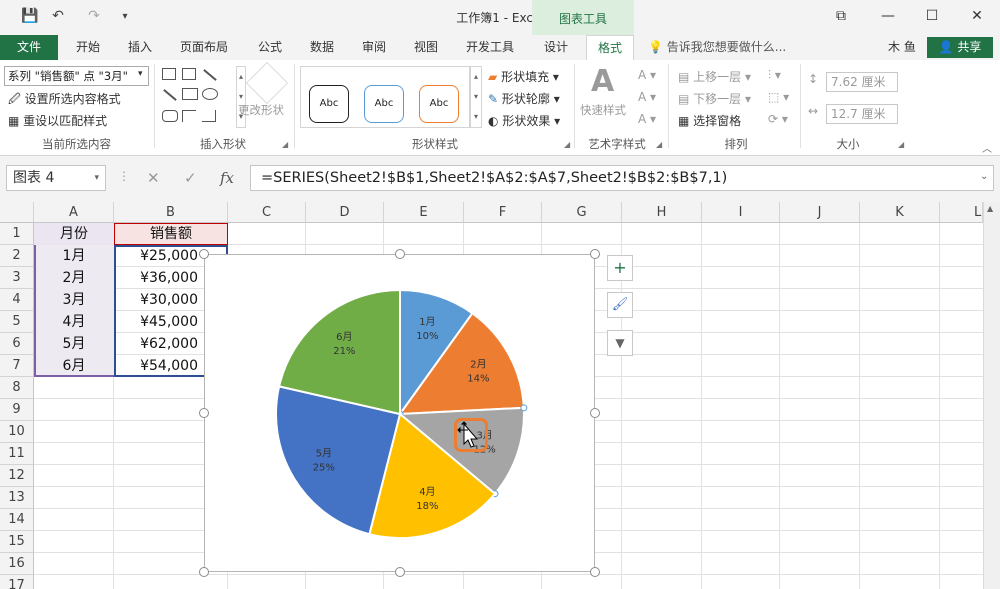  Describe the element at coordinates (156, 322) in the screenshot. I see `table-cell-sales: ¥45,000` at that location.